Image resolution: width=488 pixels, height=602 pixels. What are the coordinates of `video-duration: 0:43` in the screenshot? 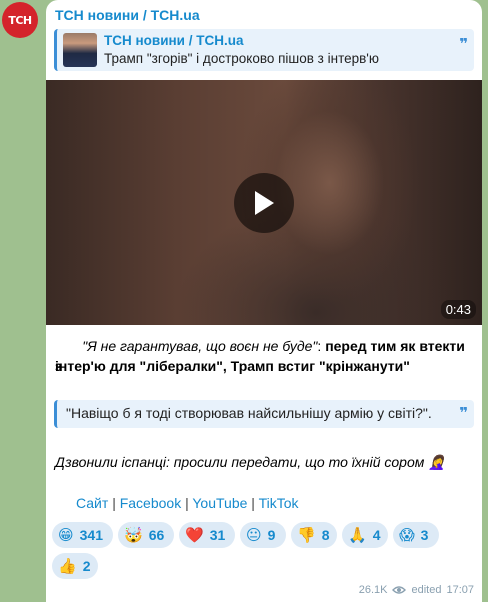 It's located at (458, 309).